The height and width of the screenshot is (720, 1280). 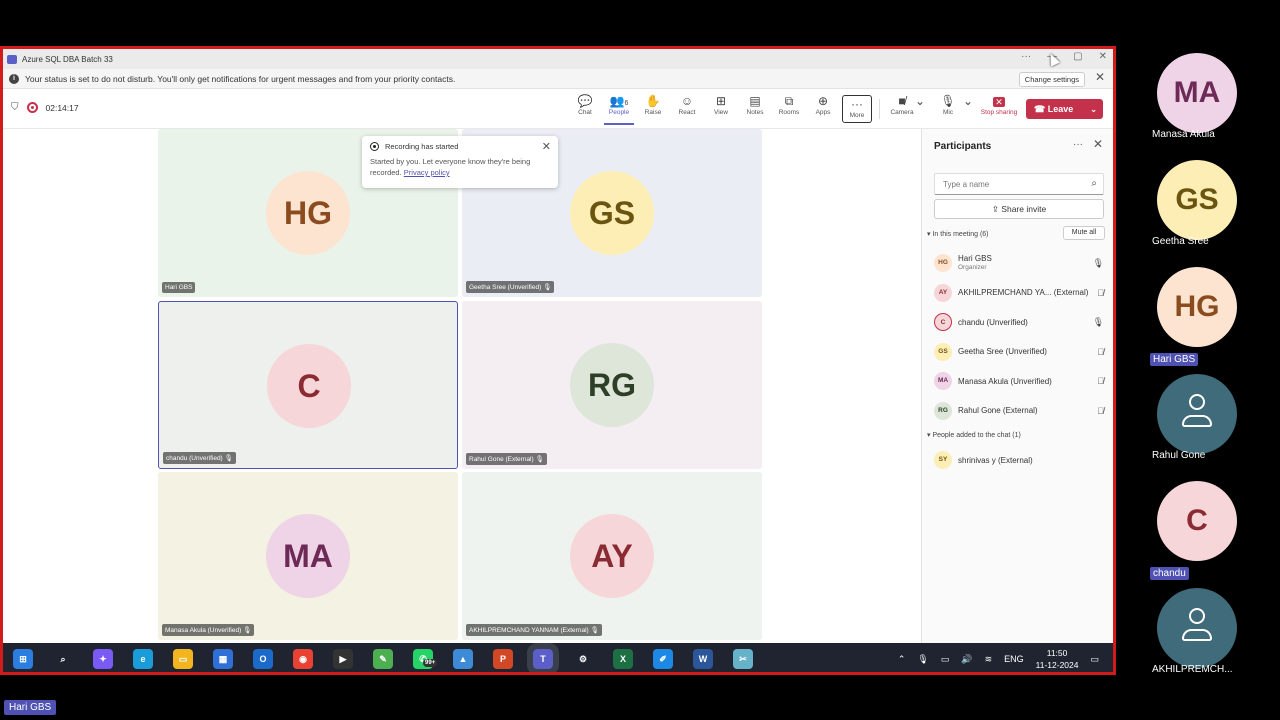 What do you see at coordinates (920, 101) in the screenshot?
I see `camera-options-chevron: ⌄` at bounding box center [920, 101].